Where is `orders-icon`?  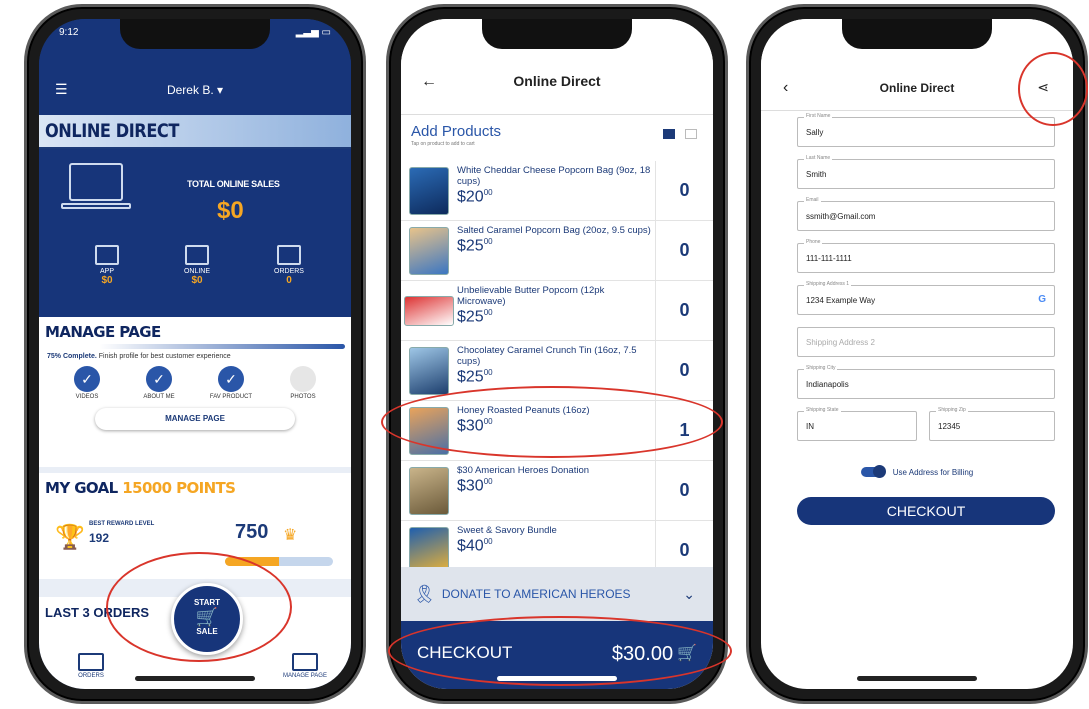
orders-icon is located at coordinates (91, 662).